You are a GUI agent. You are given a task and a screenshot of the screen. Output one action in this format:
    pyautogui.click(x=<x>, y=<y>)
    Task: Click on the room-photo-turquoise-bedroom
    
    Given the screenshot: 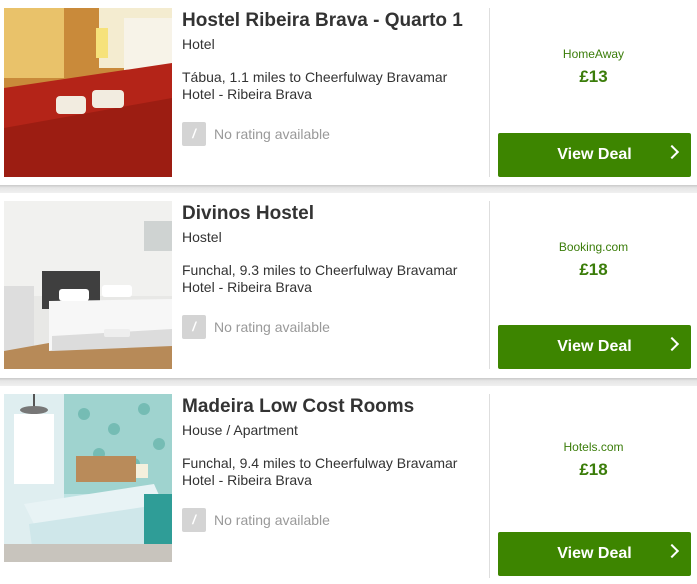 What is the action you would take?
    pyautogui.click(x=88, y=478)
    